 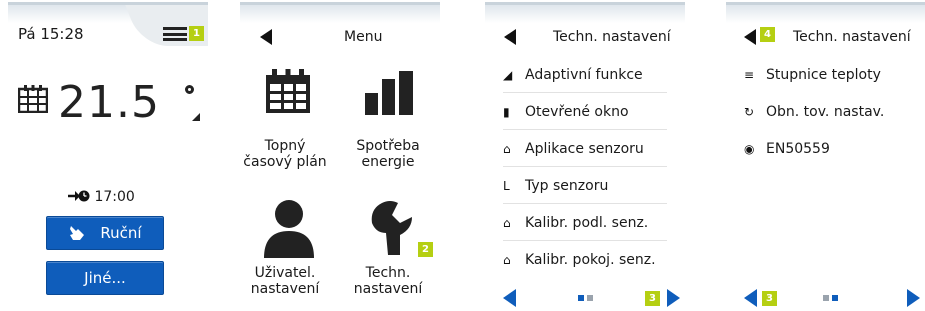 I want to click on list-item-adaptive: ◢ Adaptivní funkce, so click(x=585, y=75).